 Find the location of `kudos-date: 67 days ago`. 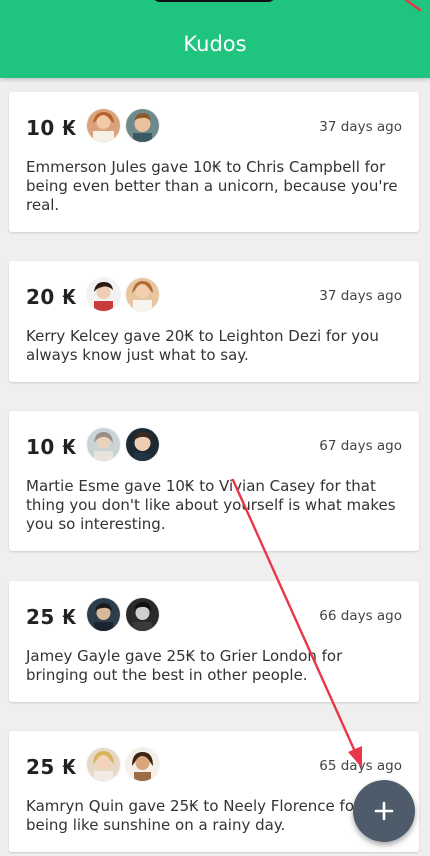

kudos-date: 67 days ago is located at coordinates (360, 446).